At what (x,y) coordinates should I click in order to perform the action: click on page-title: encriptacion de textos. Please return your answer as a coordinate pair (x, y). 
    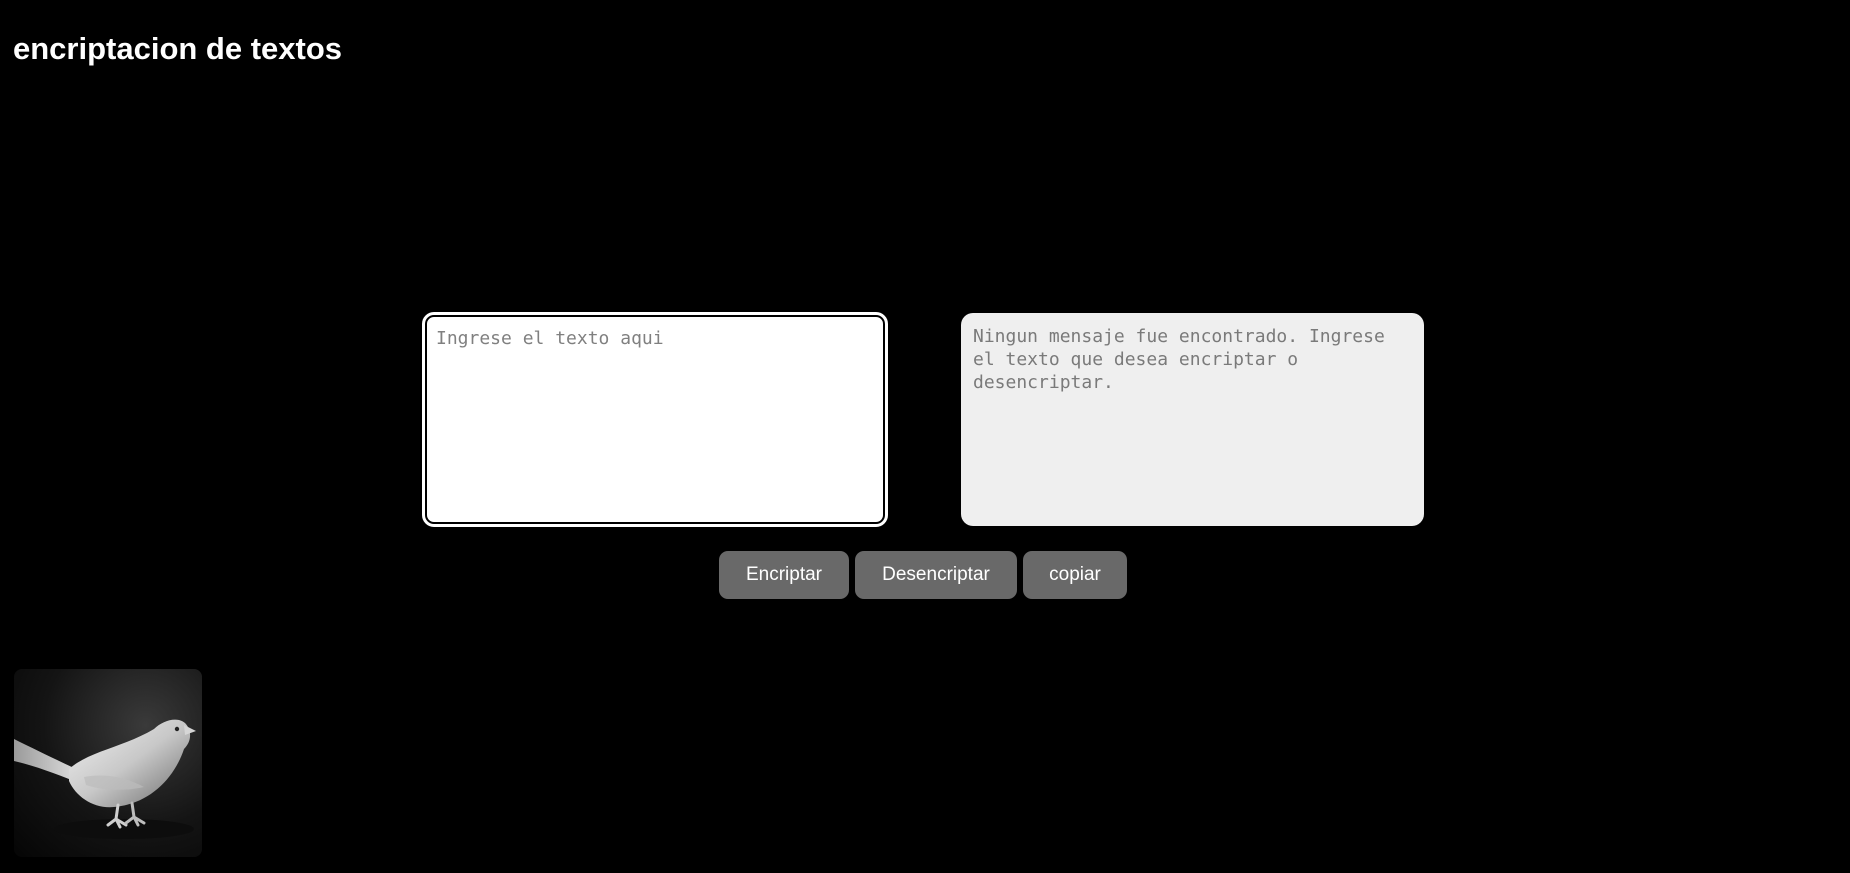
    Looking at the image, I should click on (178, 48).